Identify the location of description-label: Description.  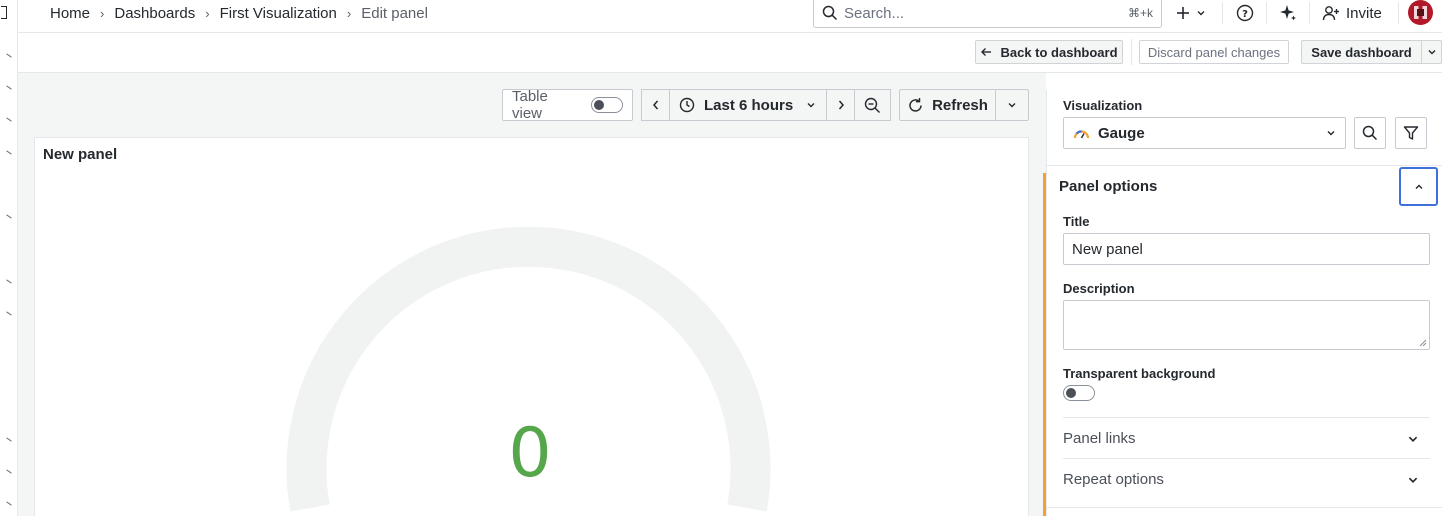
(1099, 288).